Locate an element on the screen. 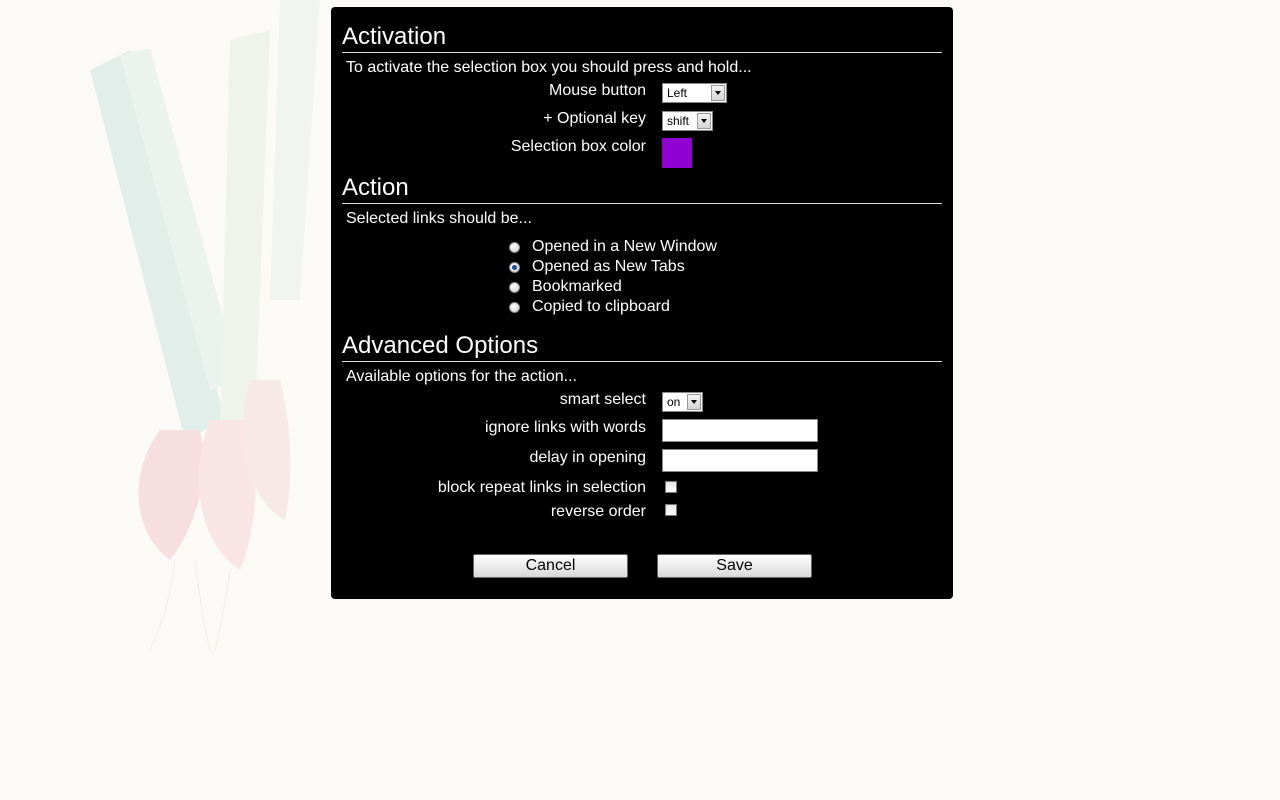  mouse-button-value: Left is located at coordinates (677, 93).